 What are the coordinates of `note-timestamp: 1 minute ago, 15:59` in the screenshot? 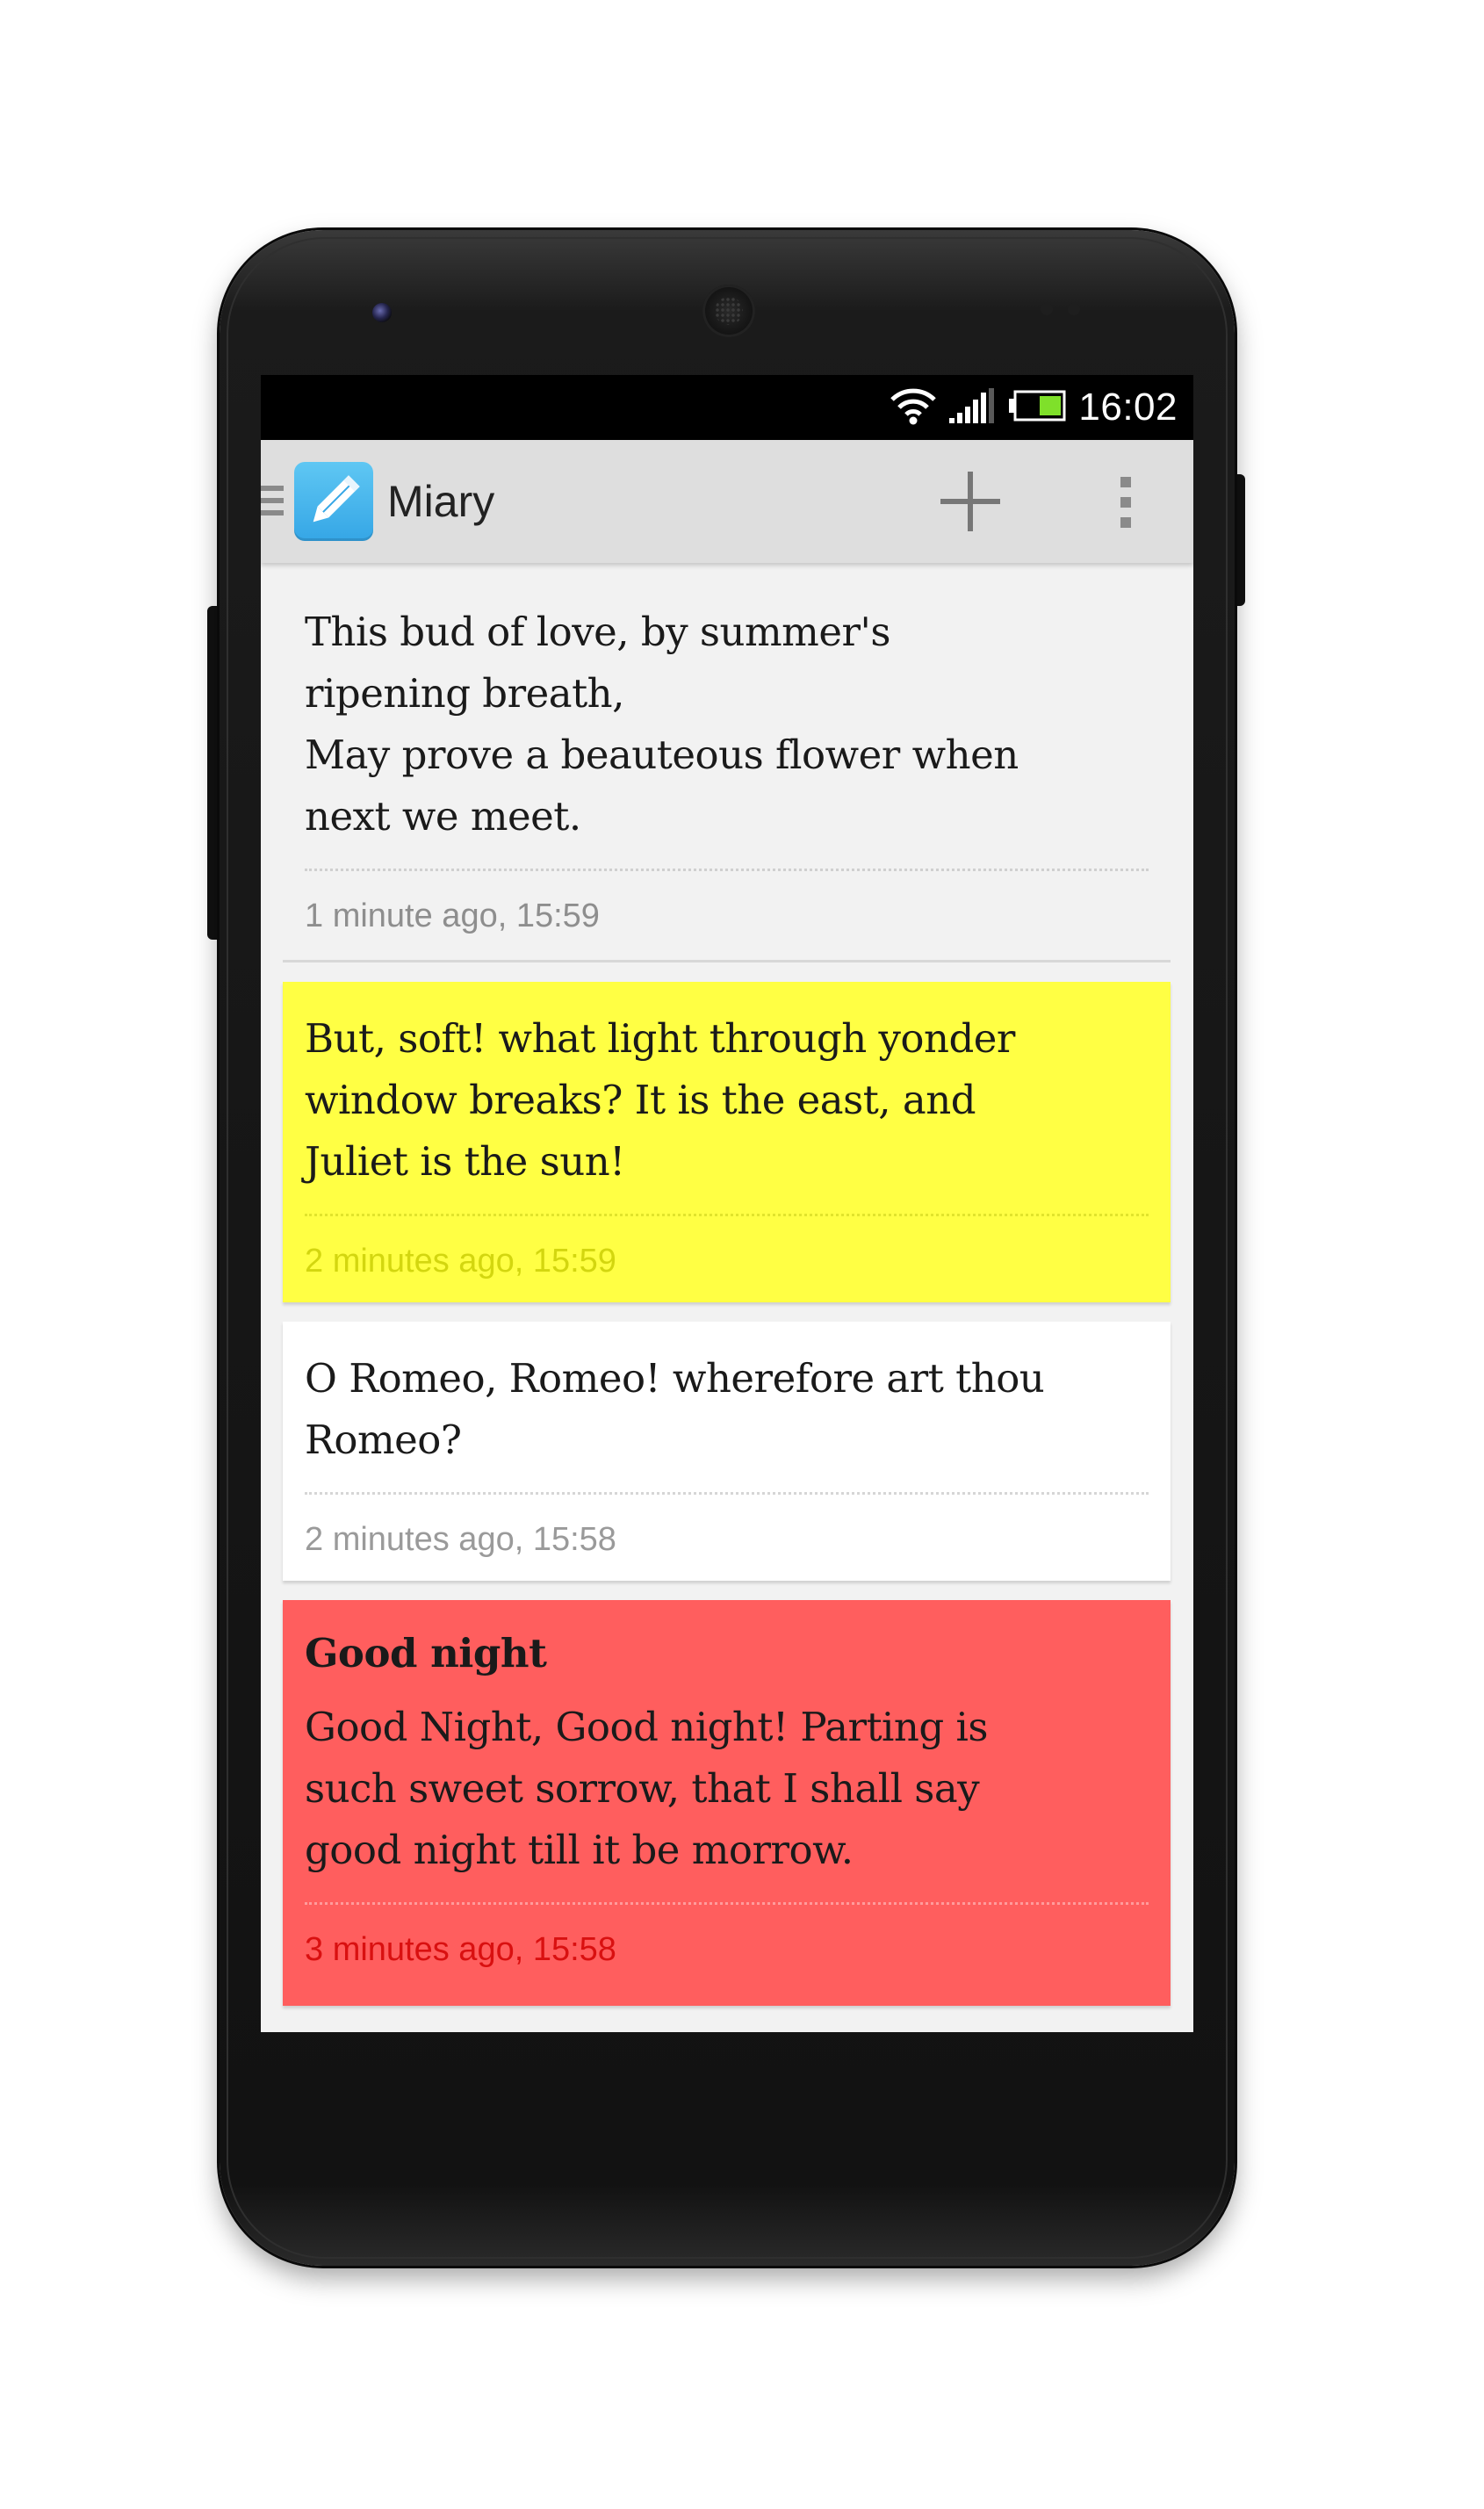 It's located at (452, 916).